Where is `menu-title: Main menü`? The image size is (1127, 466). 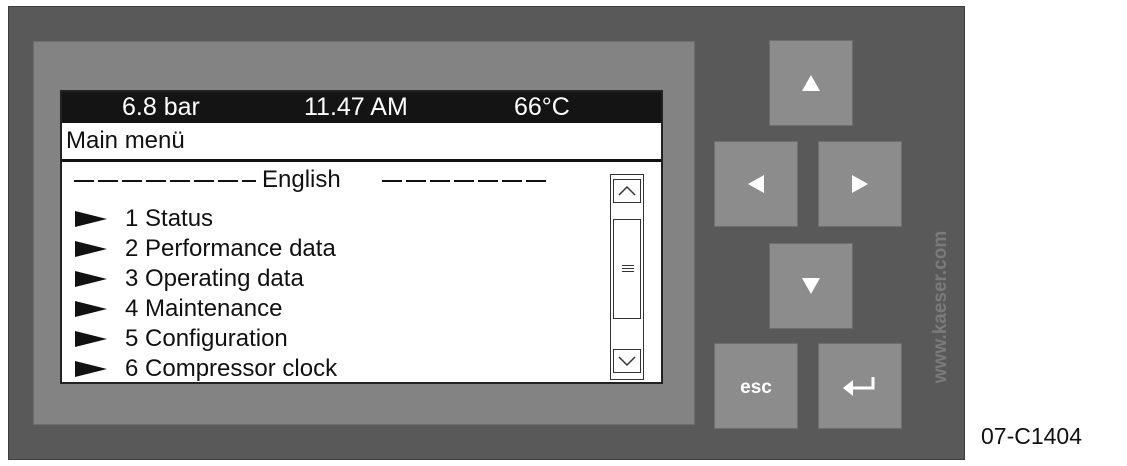 menu-title: Main menü is located at coordinates (125, 140).